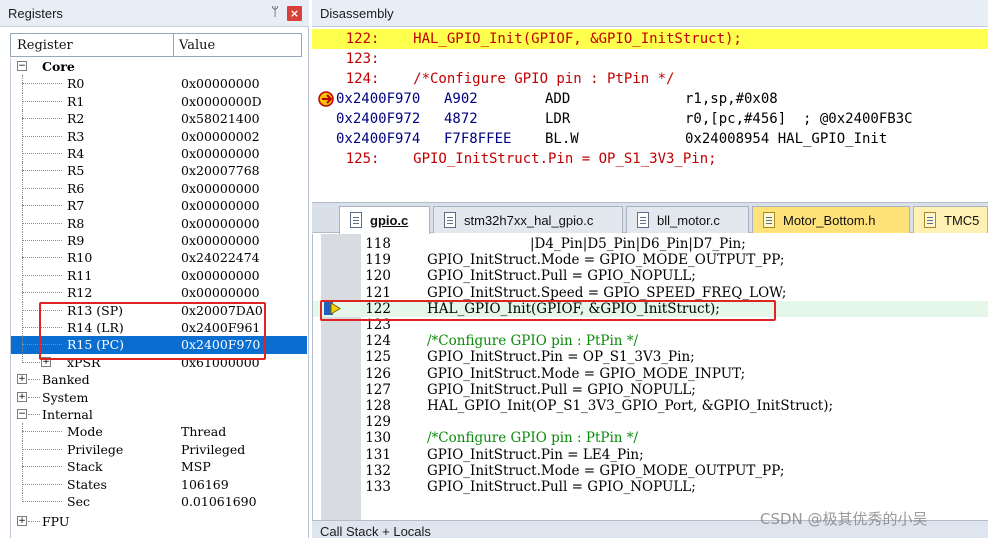 The width and height of the screenshot is (988, 538). What do you see at coordinates (159, 484) in the screenshot?
I see `internal-row-states: States 106169` at bounding box center [159, 484].